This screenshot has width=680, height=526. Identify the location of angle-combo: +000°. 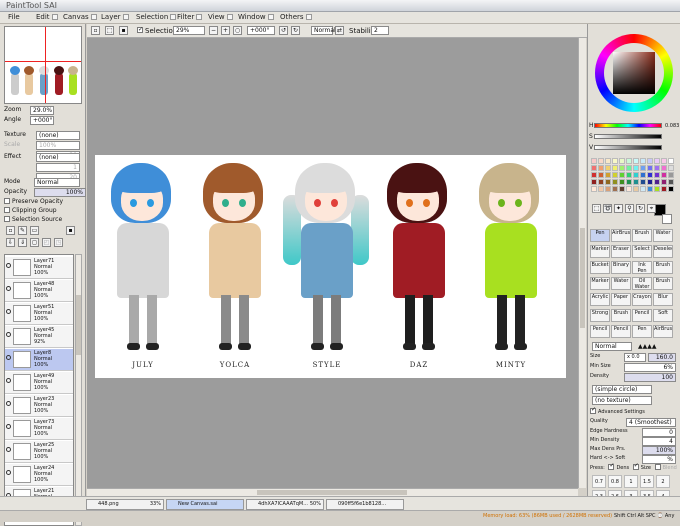
(261, 30).